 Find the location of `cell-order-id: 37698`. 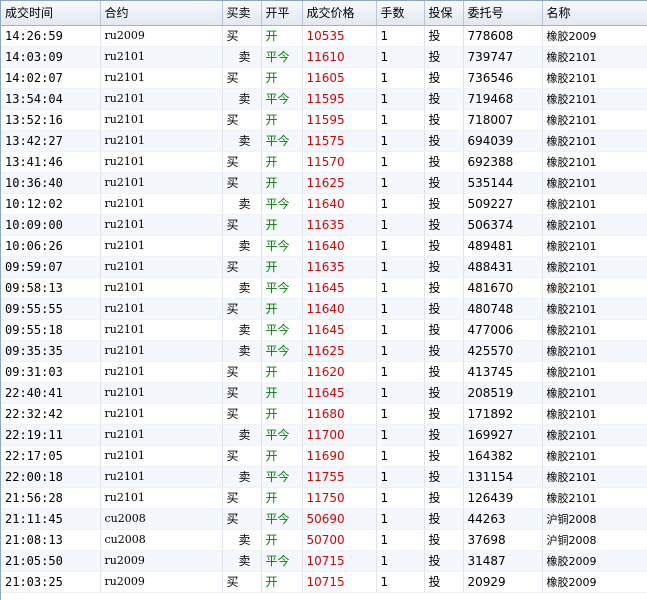

cell-order-id: 37698 is located at coordinates (503, 540).